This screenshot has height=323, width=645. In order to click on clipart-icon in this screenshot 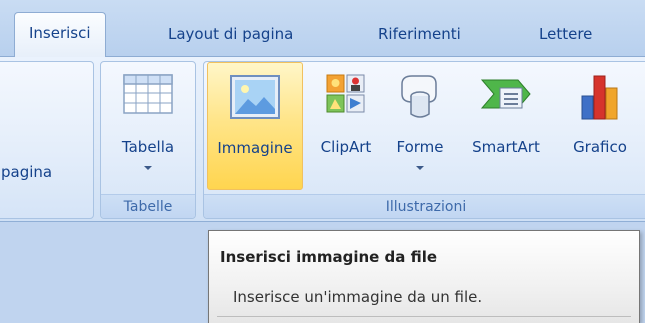, I will do `click(346, 96)`.